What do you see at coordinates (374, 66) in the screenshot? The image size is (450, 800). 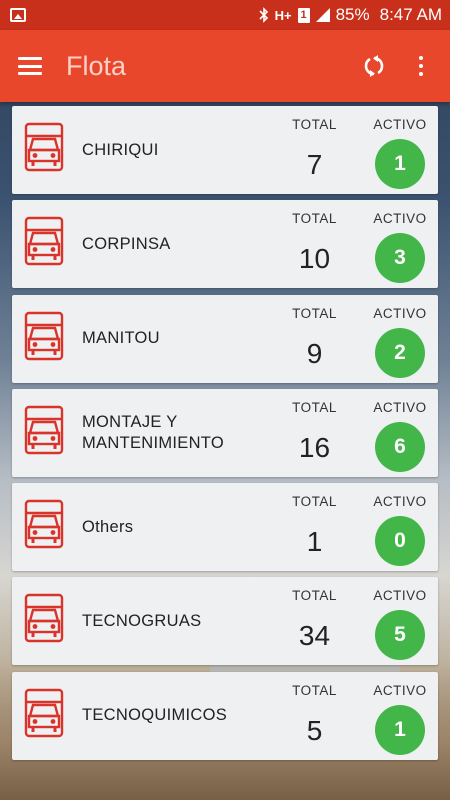 I see `refresh-icon` at bounding box center [374, 66].